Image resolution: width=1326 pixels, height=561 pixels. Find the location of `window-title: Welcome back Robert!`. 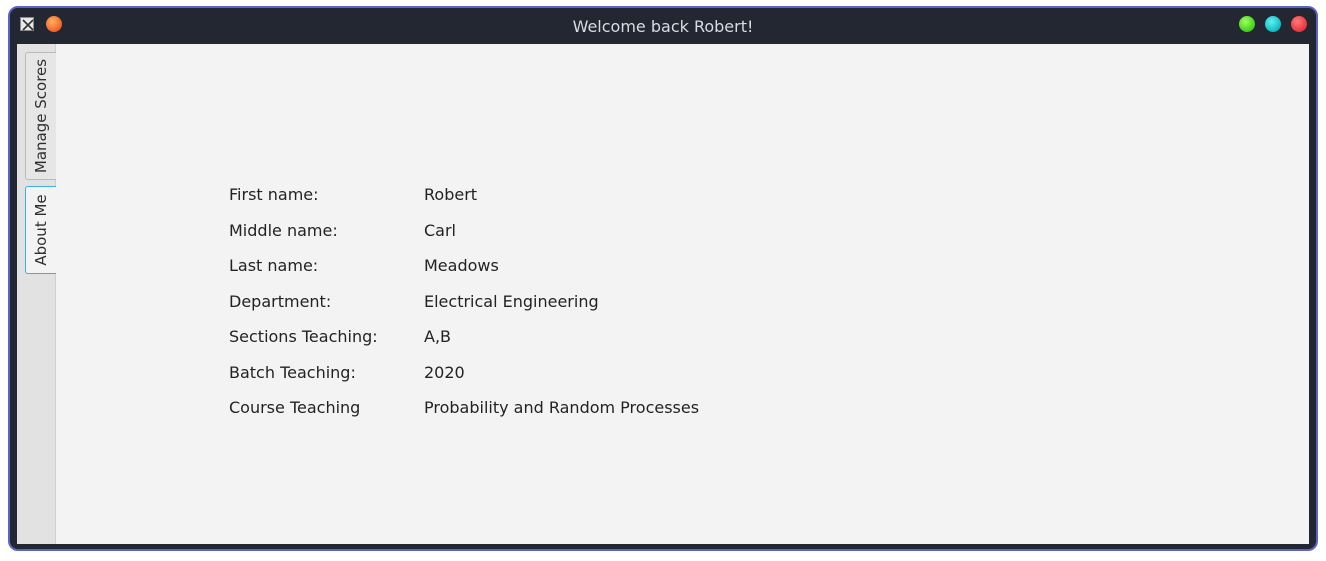

window-title: Welcome back Robert! is located at coordinates (663, 26).